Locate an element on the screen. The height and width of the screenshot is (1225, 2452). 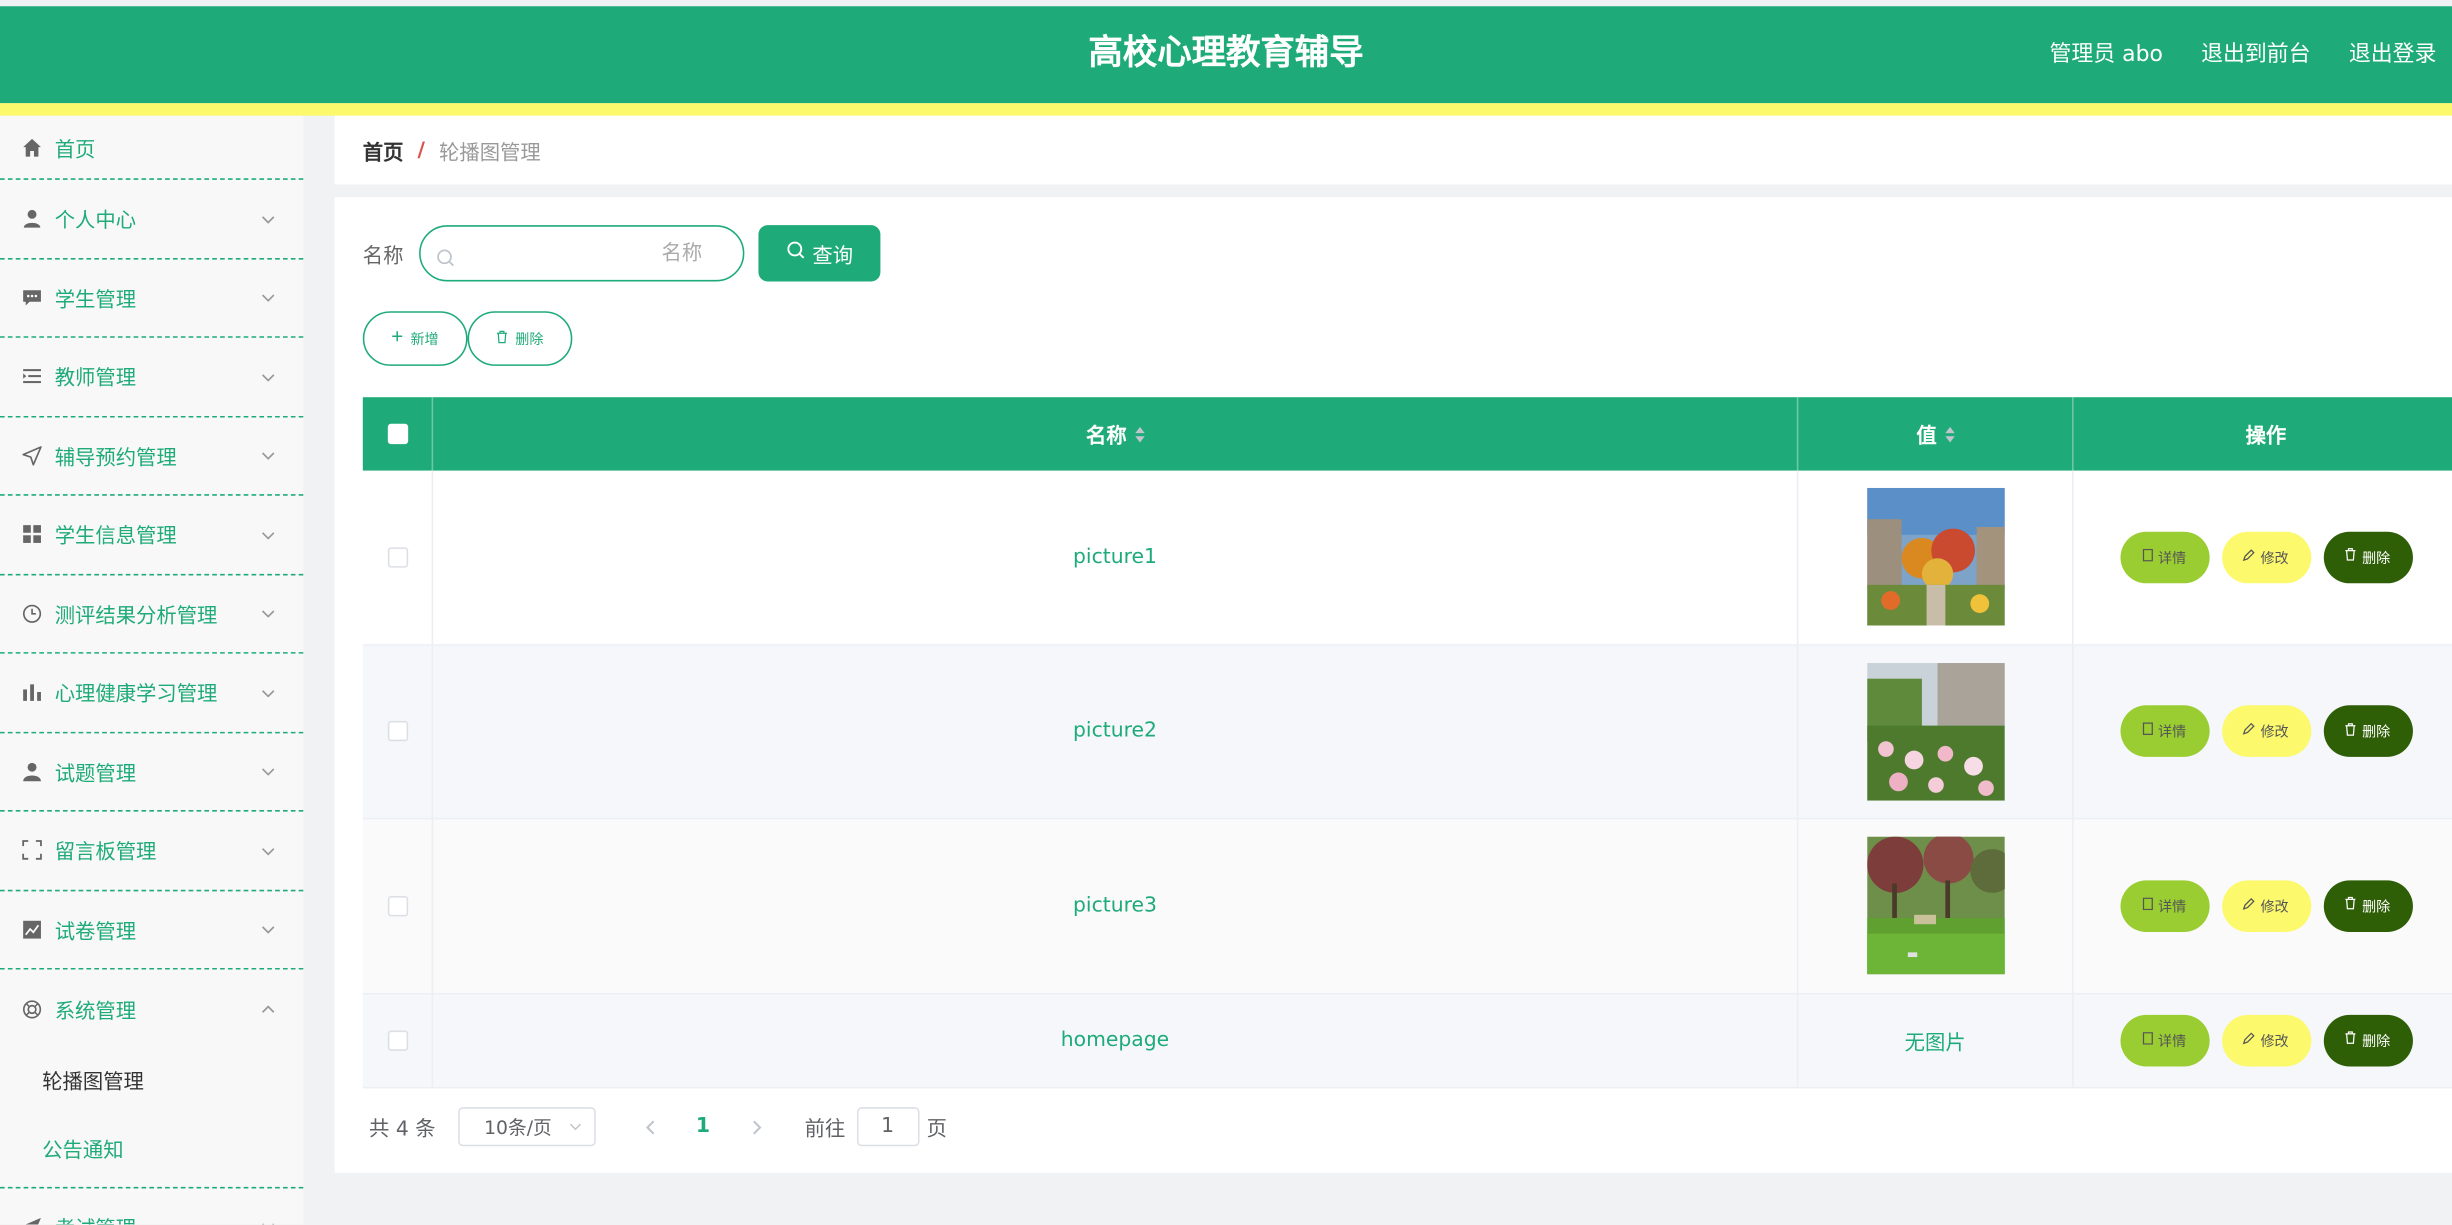
query-button-label: 查询 is located at coordinates (833, 256).